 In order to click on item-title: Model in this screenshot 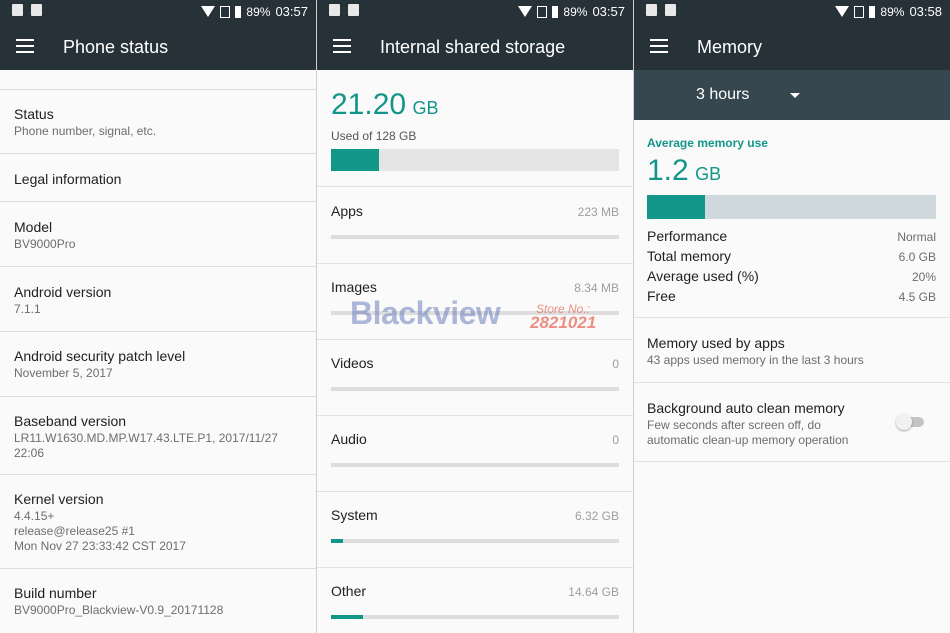, I will do `click(33, 227)`.